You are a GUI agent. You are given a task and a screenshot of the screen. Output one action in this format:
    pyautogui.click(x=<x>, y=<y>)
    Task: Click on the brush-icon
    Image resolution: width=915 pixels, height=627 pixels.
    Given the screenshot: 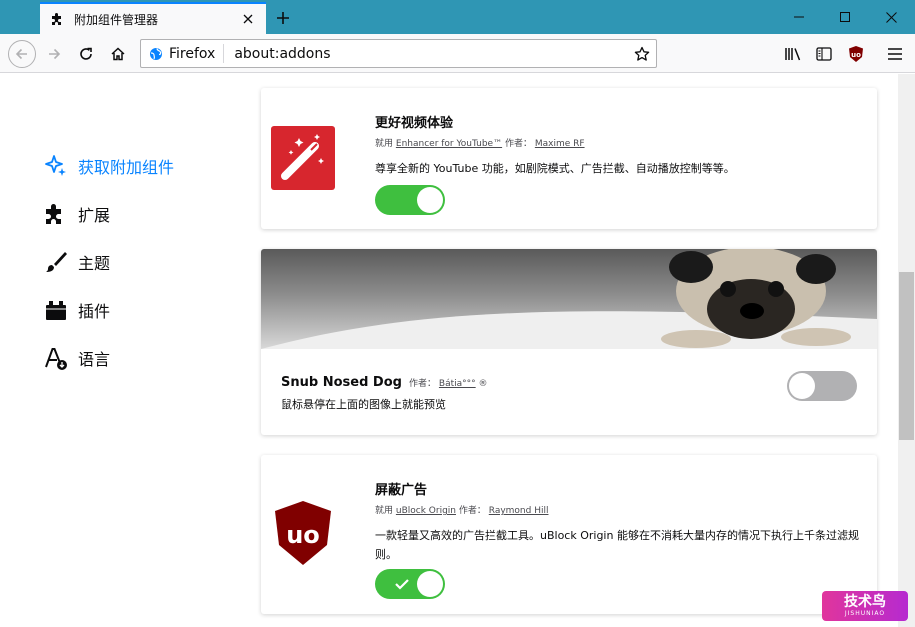 What is the action you would take?
    pyautogui.click(x=56, y=262)
    